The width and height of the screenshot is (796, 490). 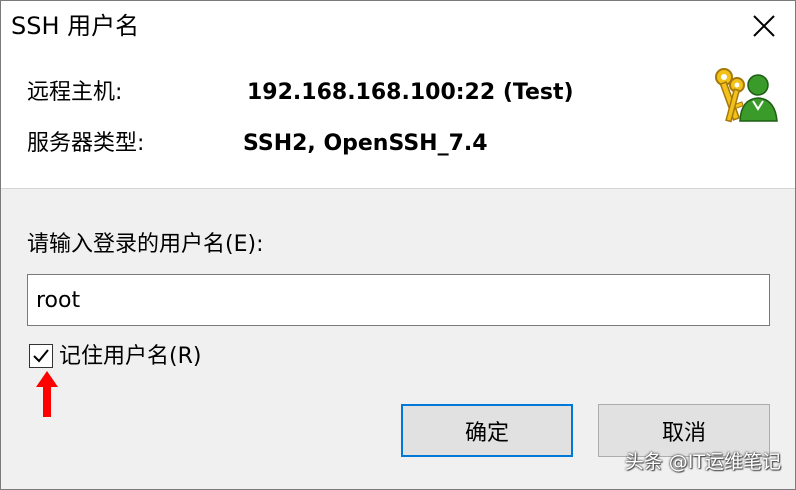 I want to click on window-title: SSH 用户名, so click(x=75, y=26).